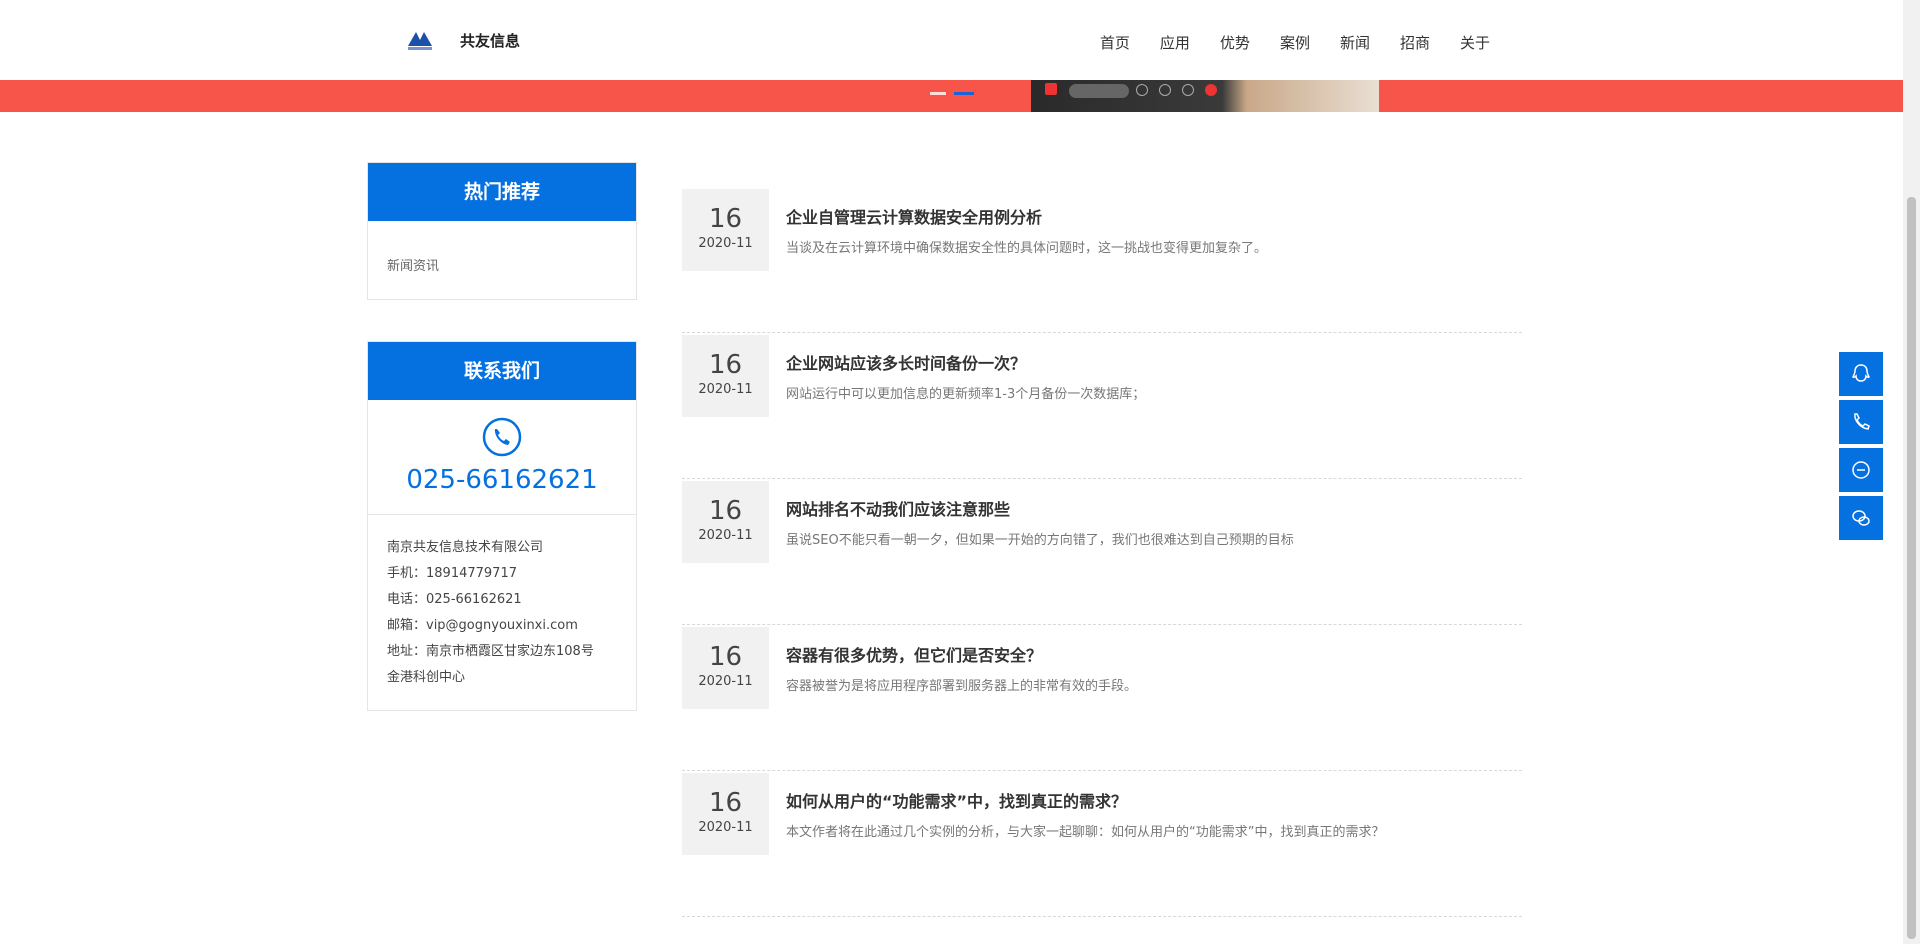 The height and width of the screenshot is (944, 1920). Describe the element at coordinates (1115, 42) in the screenshot. I see `nav-item-home: 首页` at that location.